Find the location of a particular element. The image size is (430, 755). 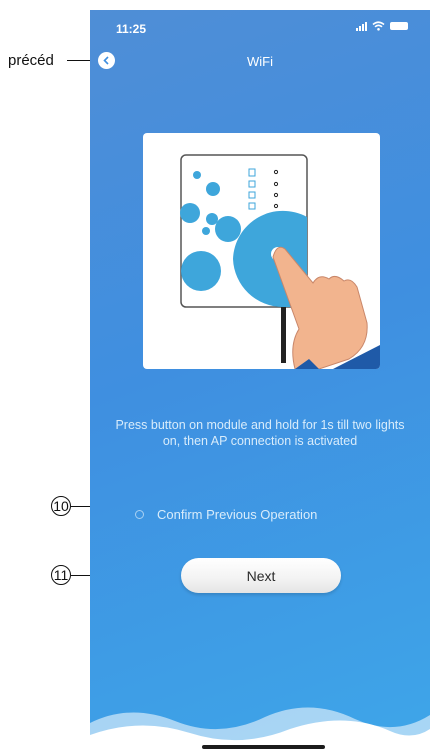

annotation-number-11: 11 is located at coordinates (61, 575).